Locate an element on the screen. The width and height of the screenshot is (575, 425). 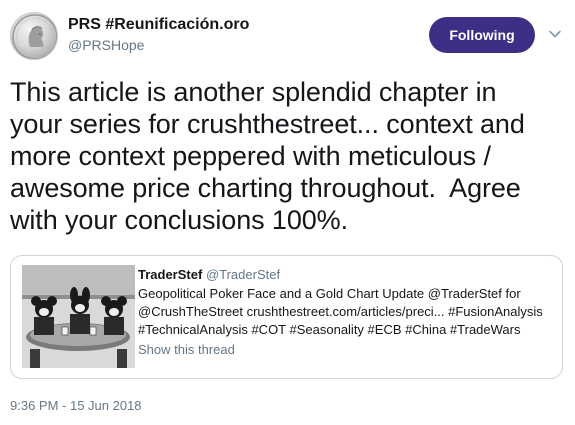
tweet-timestamp: 9:36 PM - 15 Jun 2018 is located at coordinates (76, 406).